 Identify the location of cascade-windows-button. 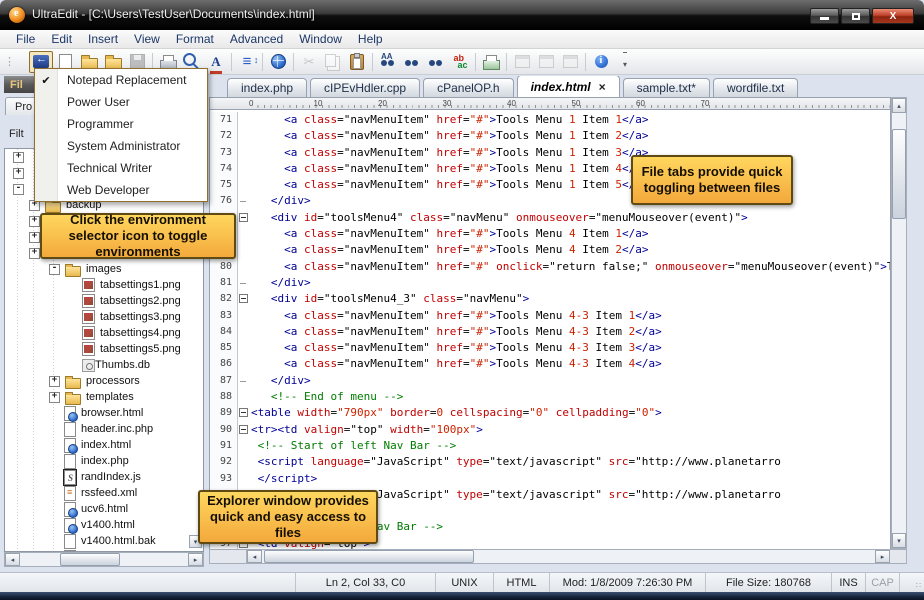
(522, 62).